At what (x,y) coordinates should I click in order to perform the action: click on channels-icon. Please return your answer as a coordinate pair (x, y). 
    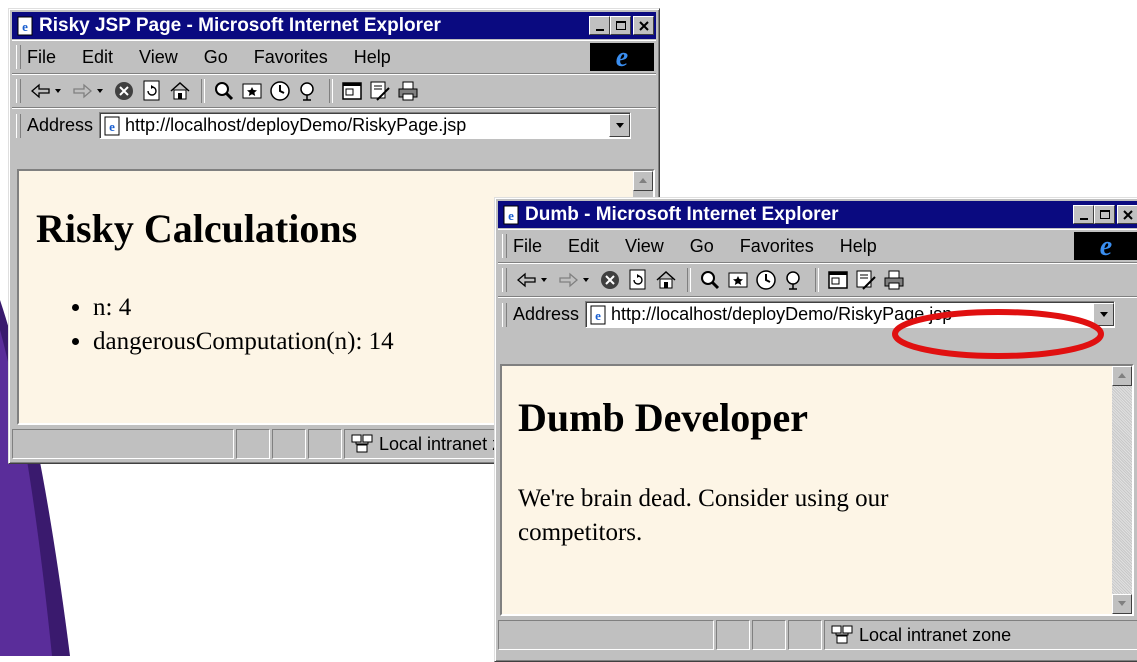
    Looking at the image, I should click on (307, 91).